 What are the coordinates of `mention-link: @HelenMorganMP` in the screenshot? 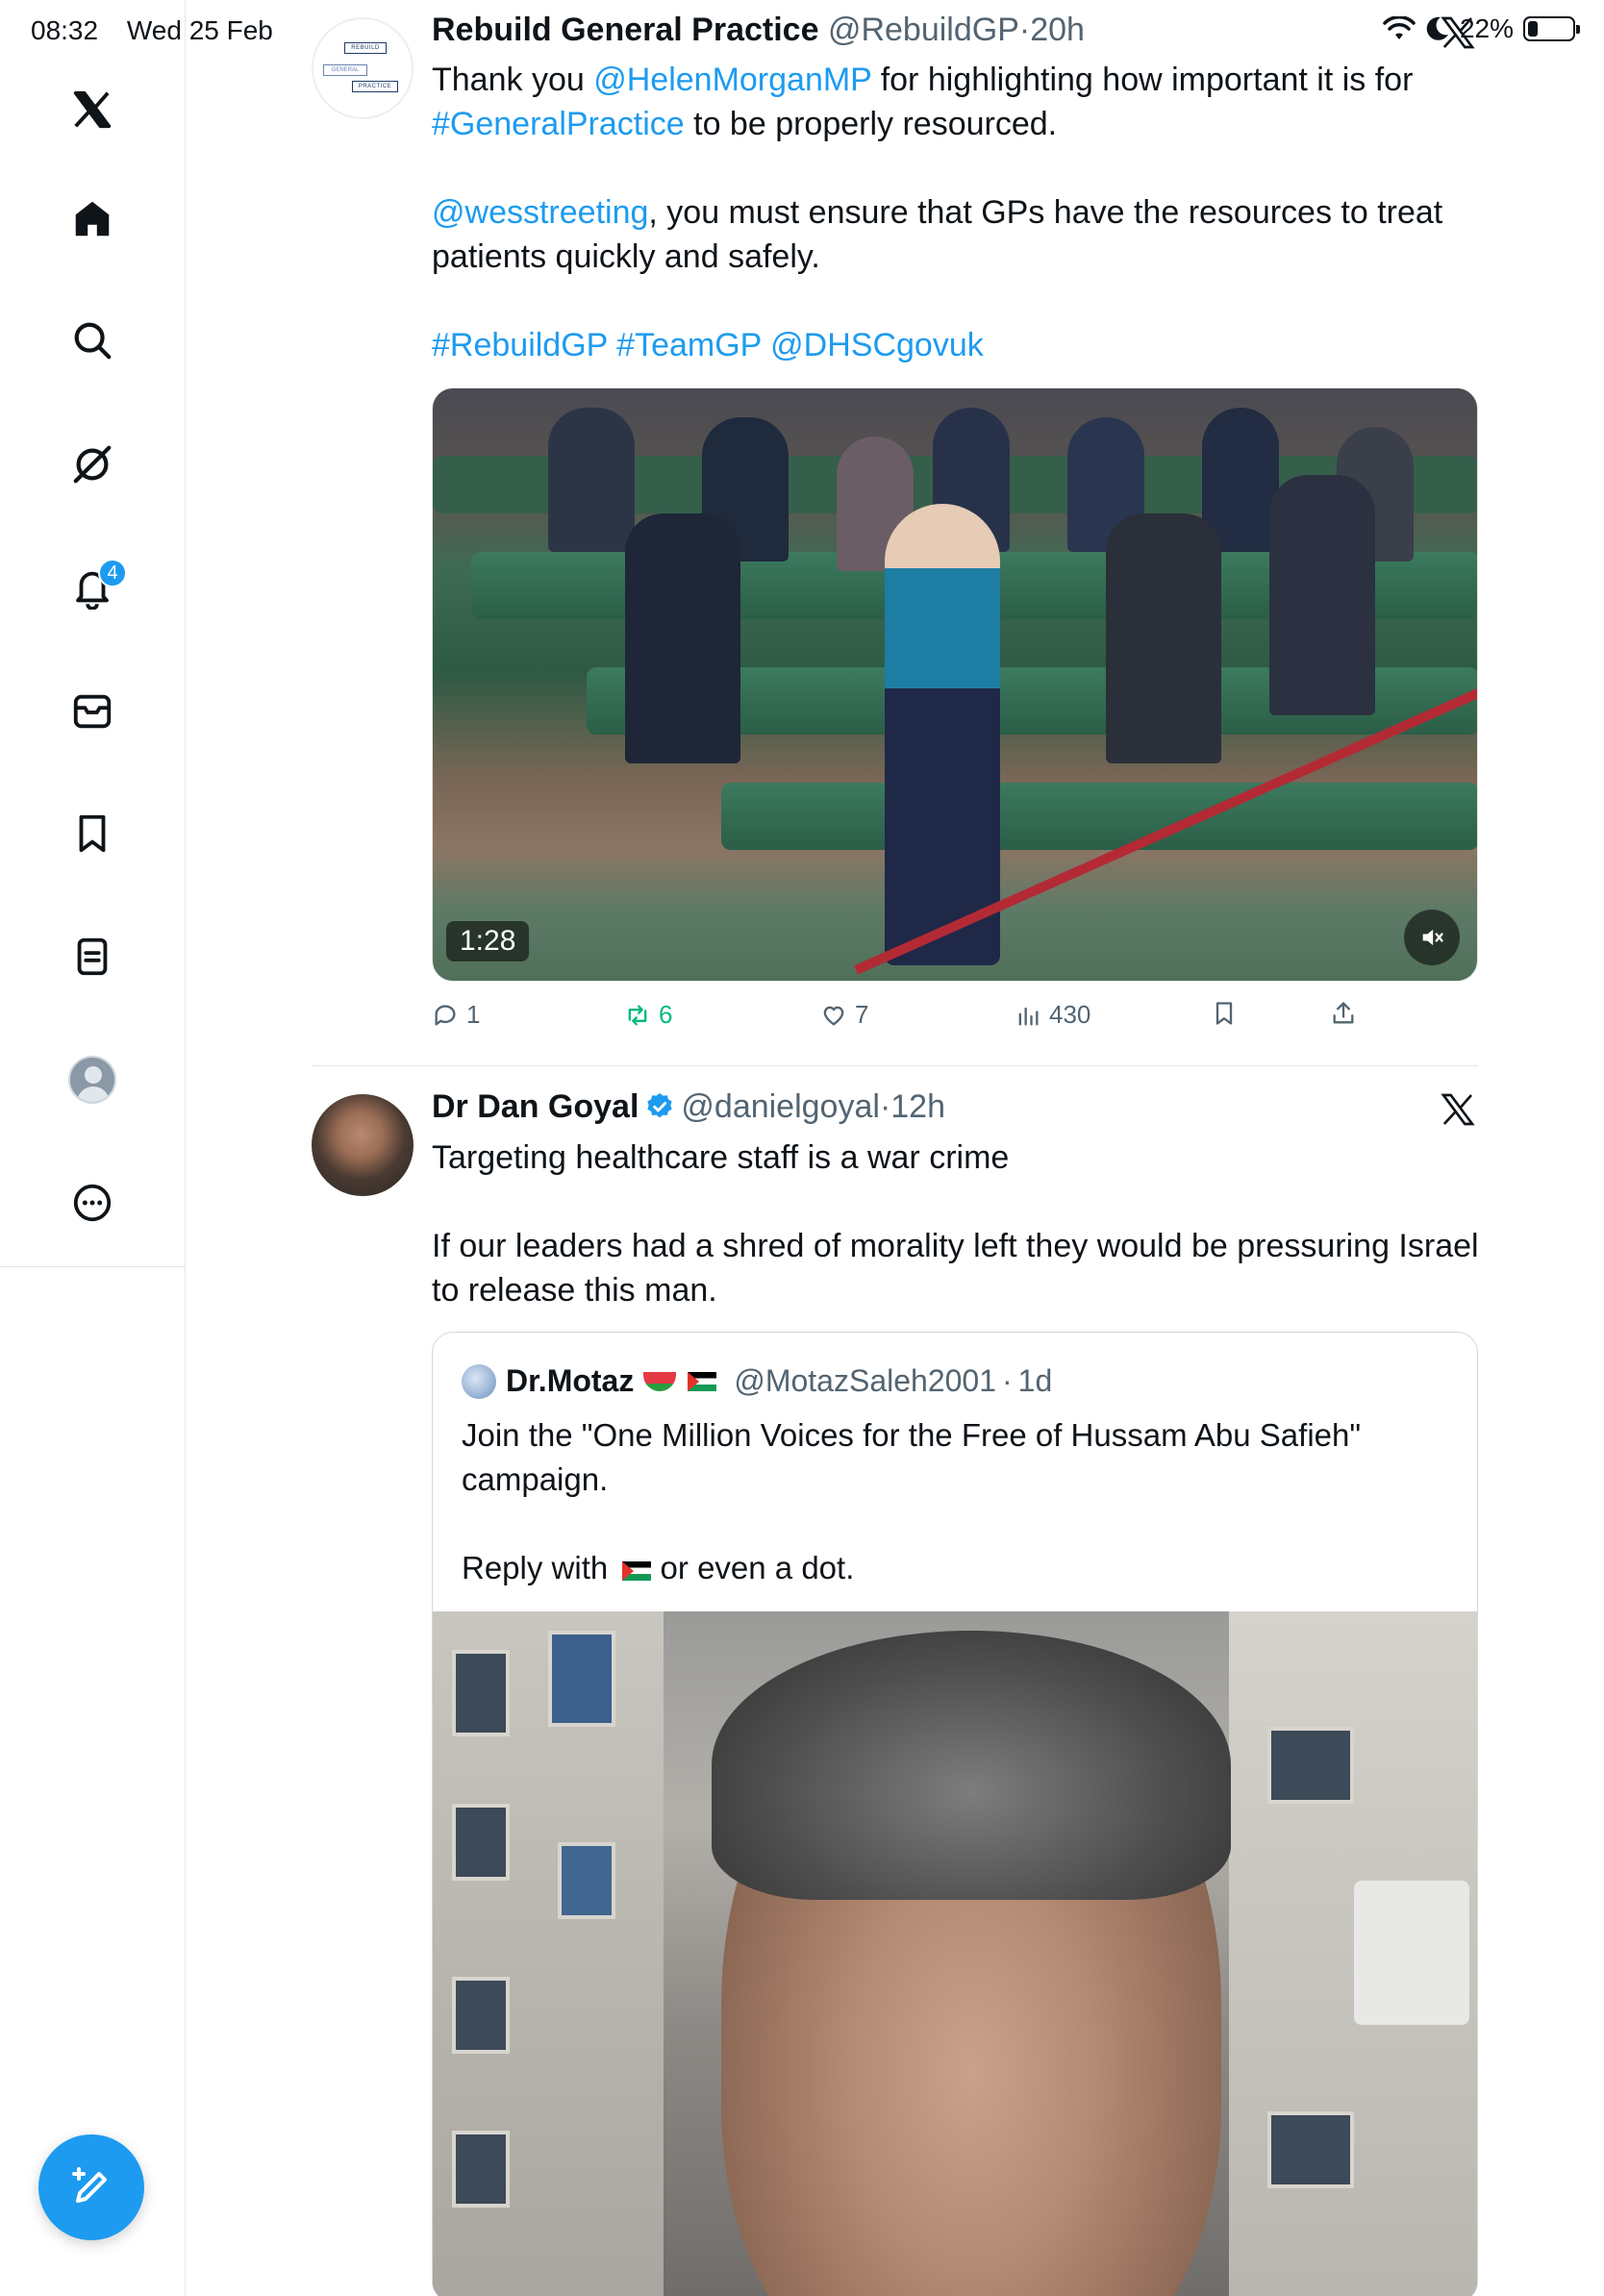 It's located at (732, 80).